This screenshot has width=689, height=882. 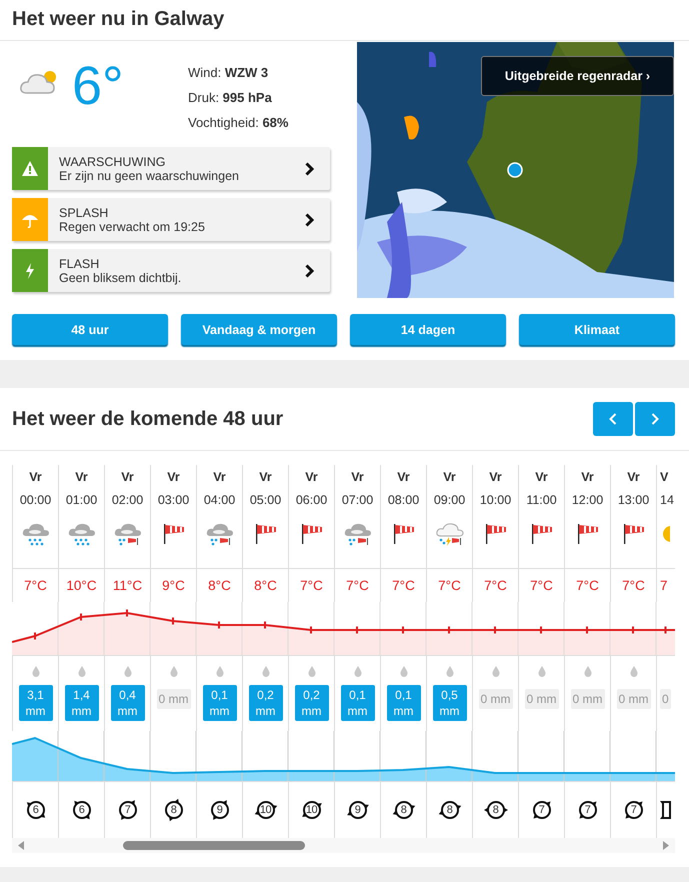 What do you see at coordinates (127, 703) in the screenshot?
I see `rain-amount: 0,4 mm` at bounding box center [127, 703].